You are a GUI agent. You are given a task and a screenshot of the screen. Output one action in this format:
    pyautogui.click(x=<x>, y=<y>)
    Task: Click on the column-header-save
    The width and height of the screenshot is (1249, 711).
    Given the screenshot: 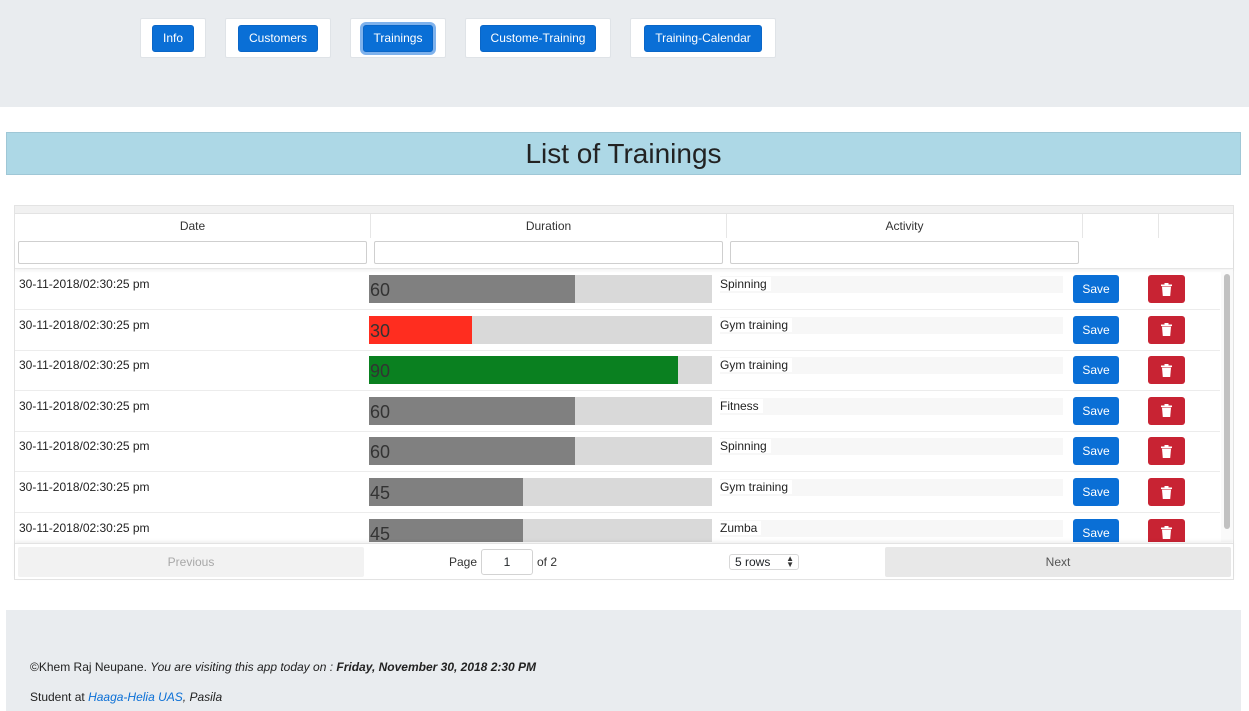 What is the action you would take?
    pyautogui.click(x=1121, y=226)
    